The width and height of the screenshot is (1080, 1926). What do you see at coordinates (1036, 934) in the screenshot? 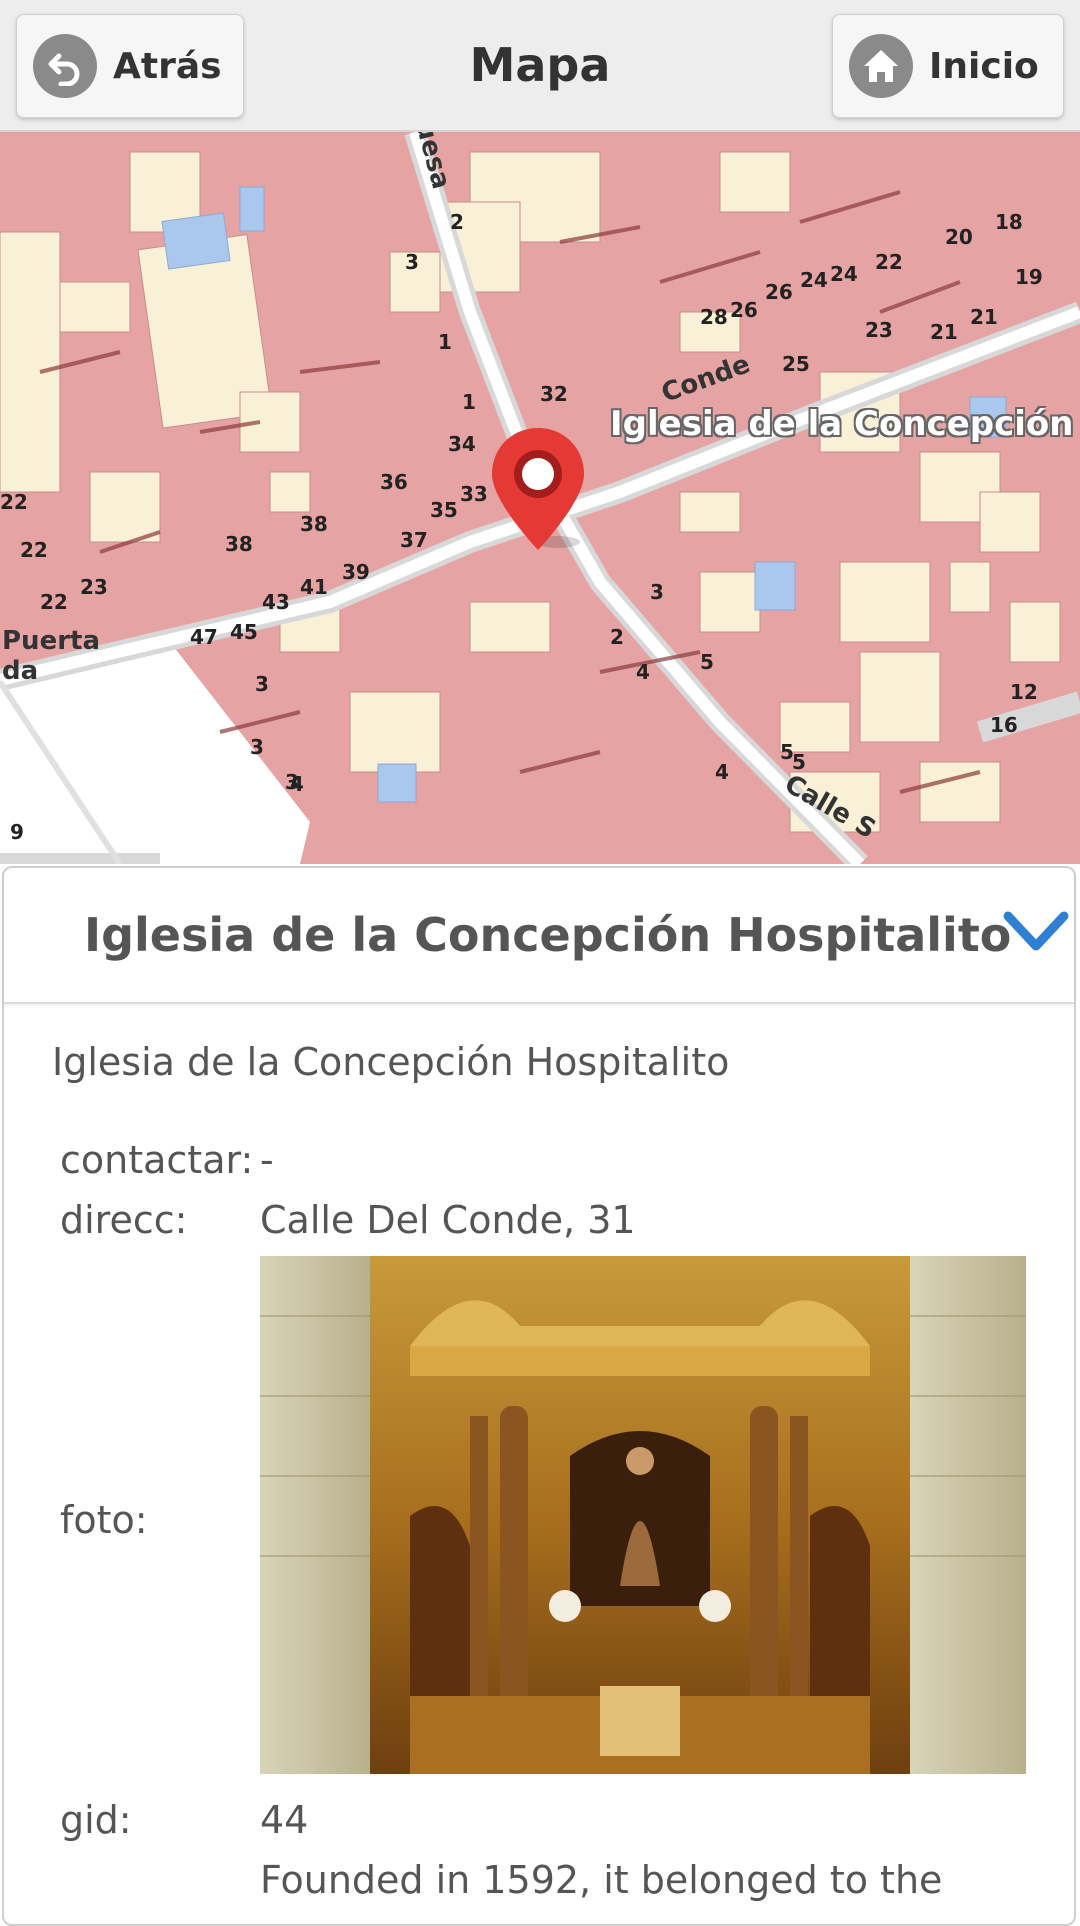
I see `chevron-down-icon` at bounding box center [1036, 934].